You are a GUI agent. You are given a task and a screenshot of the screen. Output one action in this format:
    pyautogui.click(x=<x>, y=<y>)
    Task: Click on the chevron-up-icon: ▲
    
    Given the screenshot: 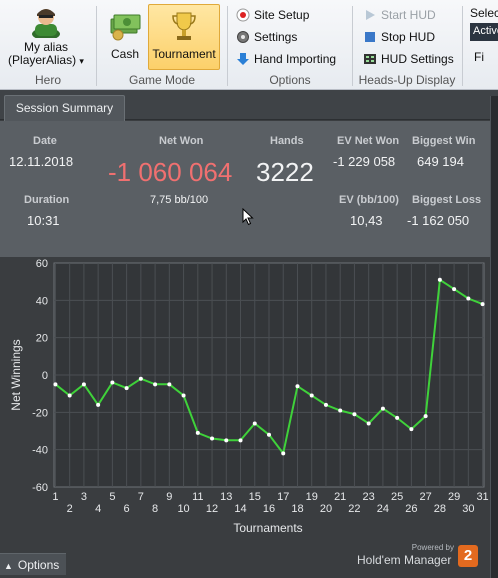 What is the action you would take?
    pyautogui.click(x=8, y=566)
    